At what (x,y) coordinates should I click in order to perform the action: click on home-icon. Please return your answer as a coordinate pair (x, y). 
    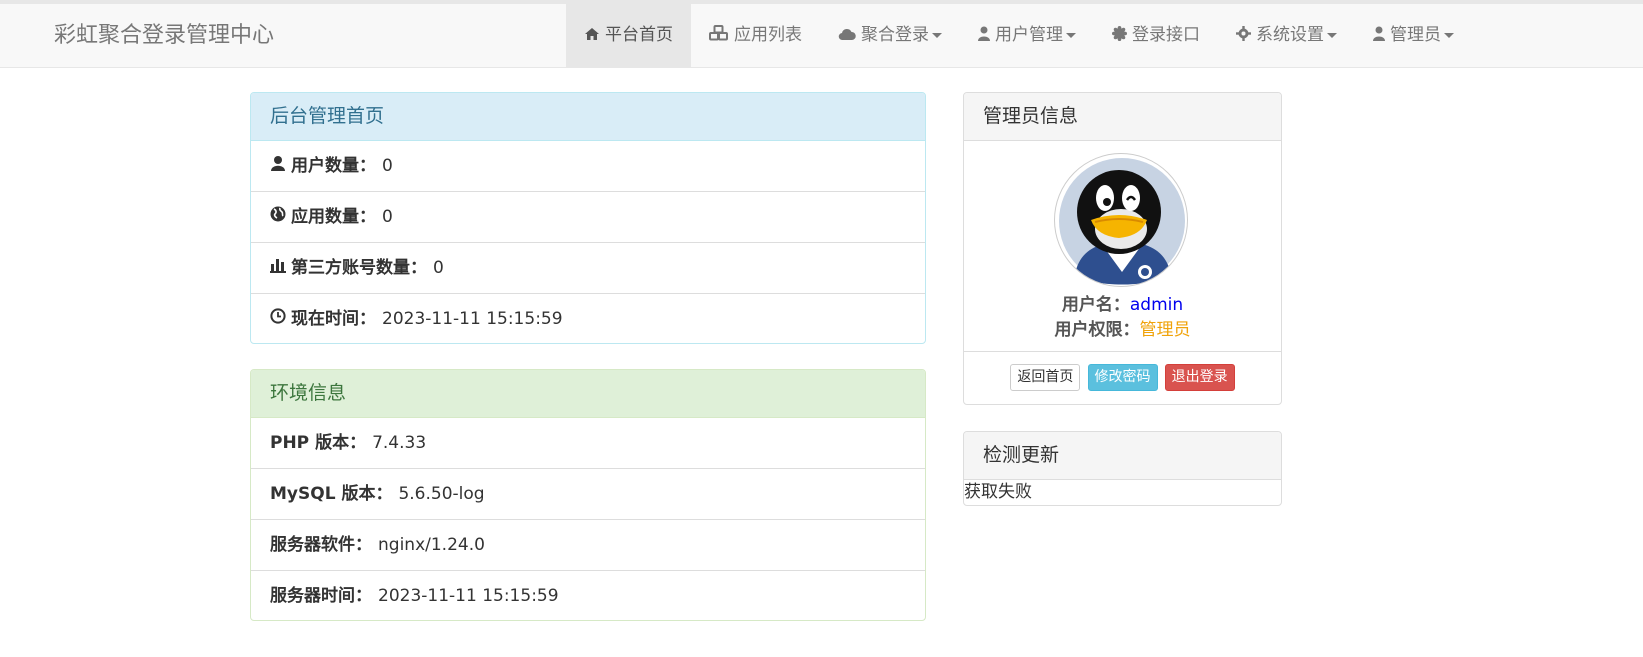
    Looking at the image, I should click on (592, 35).